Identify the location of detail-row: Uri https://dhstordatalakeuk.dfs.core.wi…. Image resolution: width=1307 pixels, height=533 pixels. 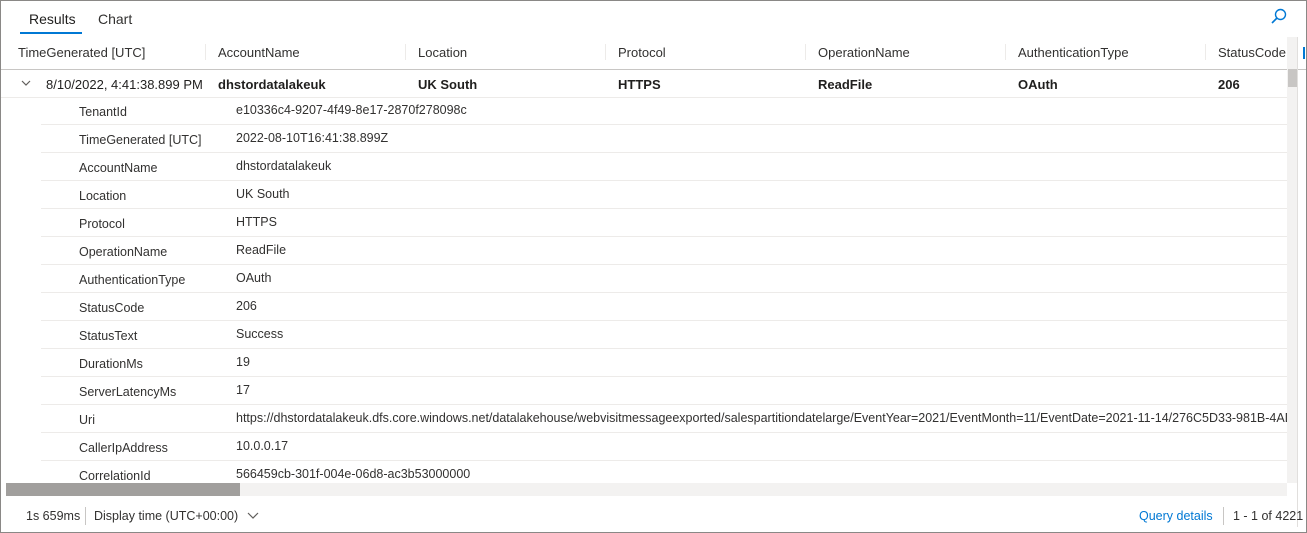
(664, 419).